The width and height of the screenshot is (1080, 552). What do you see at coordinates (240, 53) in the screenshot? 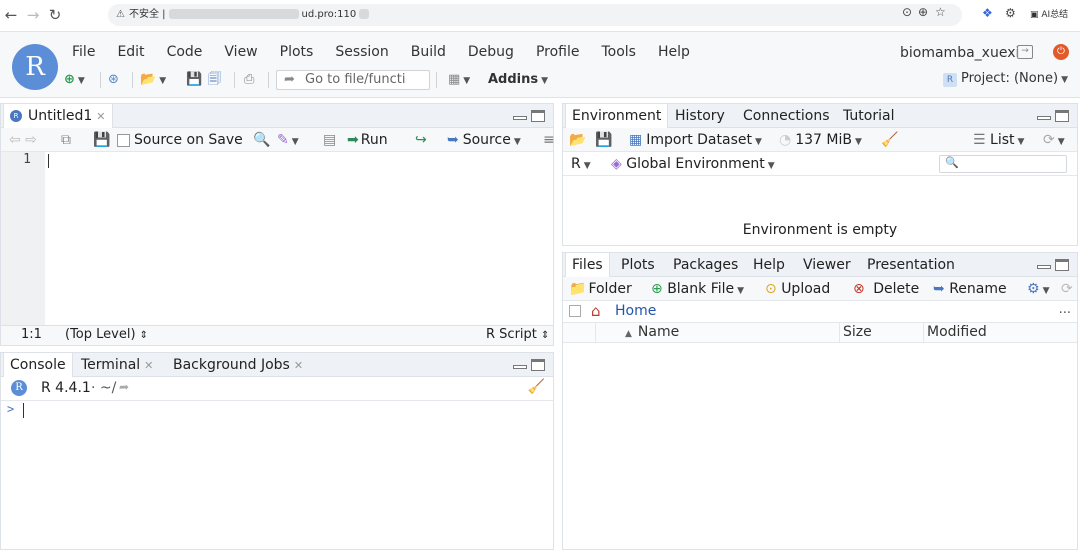
I see `menu-view: View` at bounding box center [240, 53].